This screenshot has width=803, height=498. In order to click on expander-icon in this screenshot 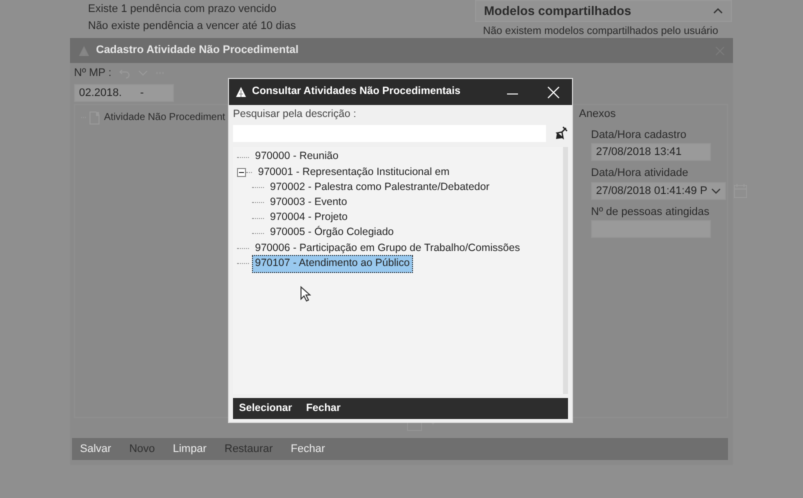, I will do `click(241, 173)`.